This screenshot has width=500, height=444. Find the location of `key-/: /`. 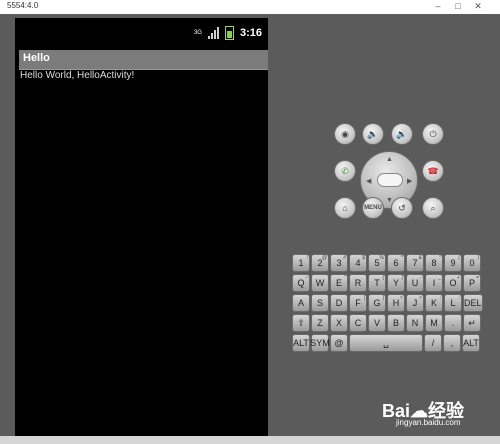

key-/: / is located at coordinates (433, 343).